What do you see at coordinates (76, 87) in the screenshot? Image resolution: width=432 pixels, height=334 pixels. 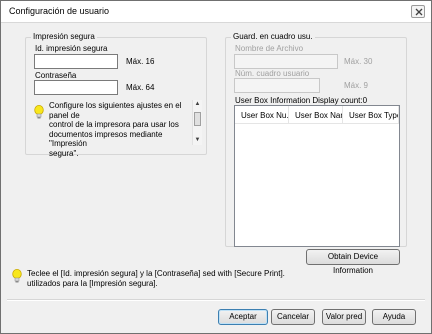 I see `password-input` at bounding box center [76, 87].